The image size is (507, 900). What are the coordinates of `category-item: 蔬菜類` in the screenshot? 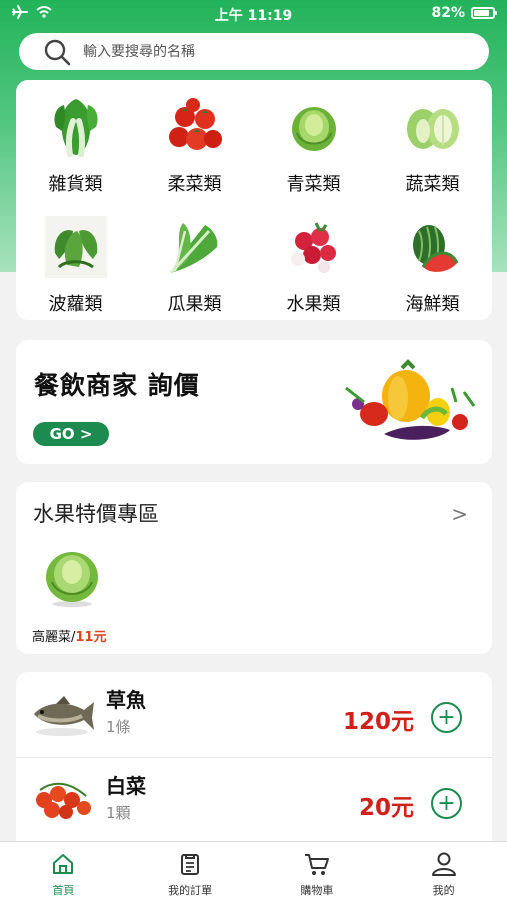 It's located at (432, 140).